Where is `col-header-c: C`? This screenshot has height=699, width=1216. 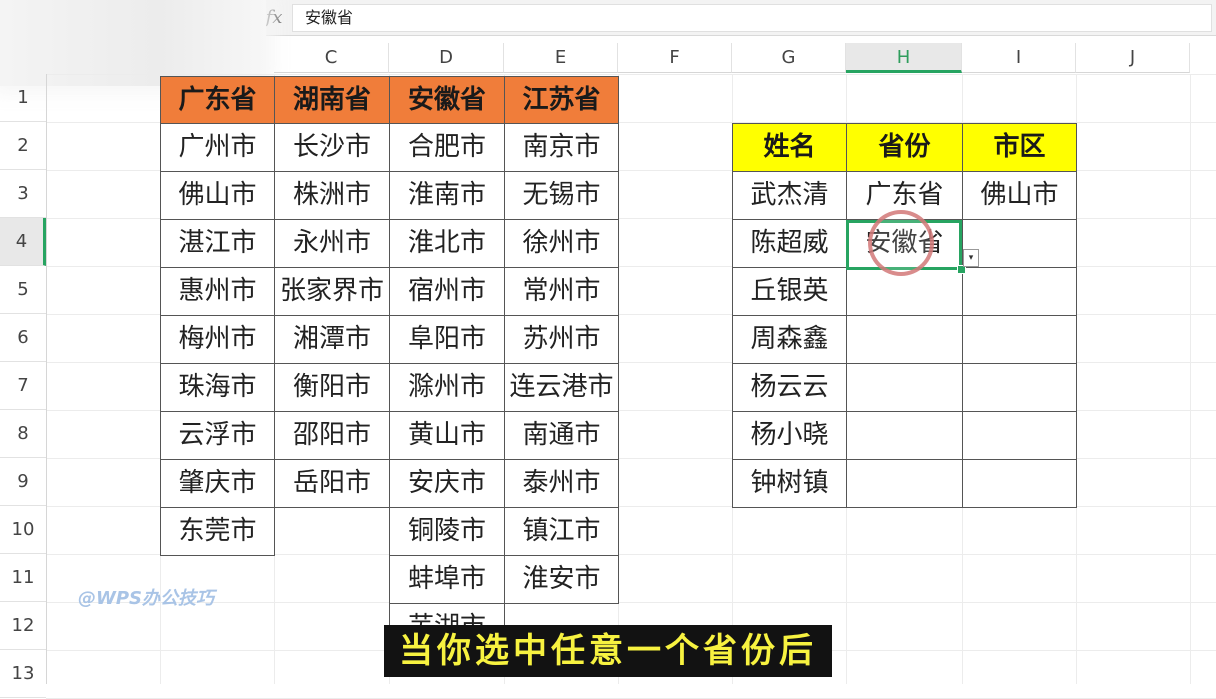
col-header-c: C is located at coordinates (331, 58).